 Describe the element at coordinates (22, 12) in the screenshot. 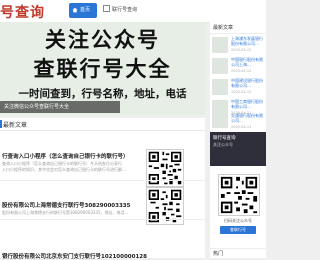

I see `site-logo: 号查询` at that location.